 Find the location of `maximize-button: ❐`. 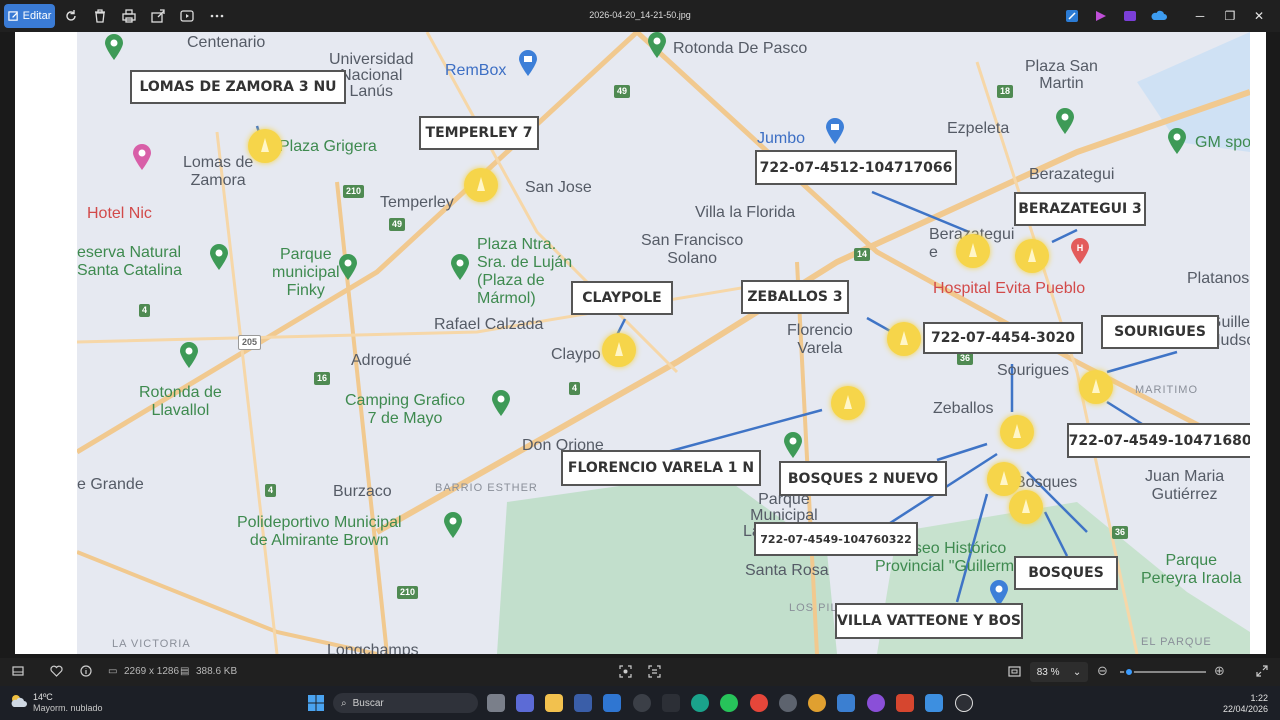

maximize-button: ❐ is located at coordinates (1230, 16).